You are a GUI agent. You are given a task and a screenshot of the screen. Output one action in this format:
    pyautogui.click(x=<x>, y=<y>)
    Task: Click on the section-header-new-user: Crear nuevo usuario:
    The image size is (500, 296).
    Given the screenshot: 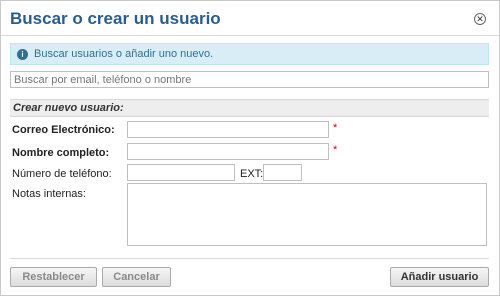 What is the action you would take?
    pyautogui.click(x=249, y=108)
    